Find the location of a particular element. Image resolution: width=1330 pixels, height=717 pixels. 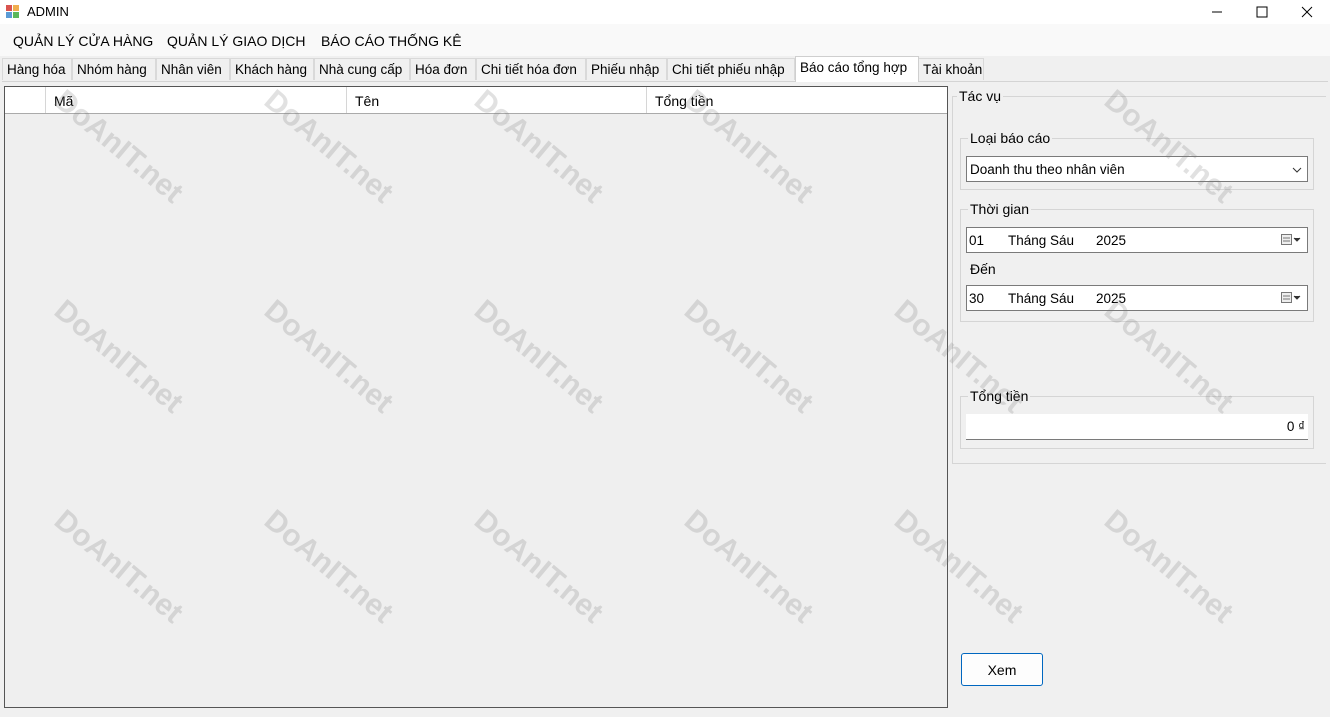

actions-title: Tác vụ is located at coordinates (980, 96).